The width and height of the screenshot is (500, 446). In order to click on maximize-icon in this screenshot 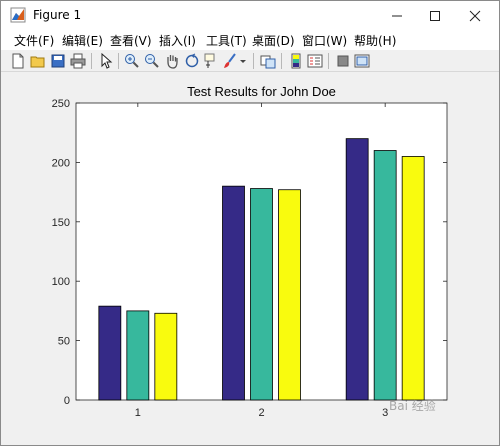, I will do `click(435, 15)`.